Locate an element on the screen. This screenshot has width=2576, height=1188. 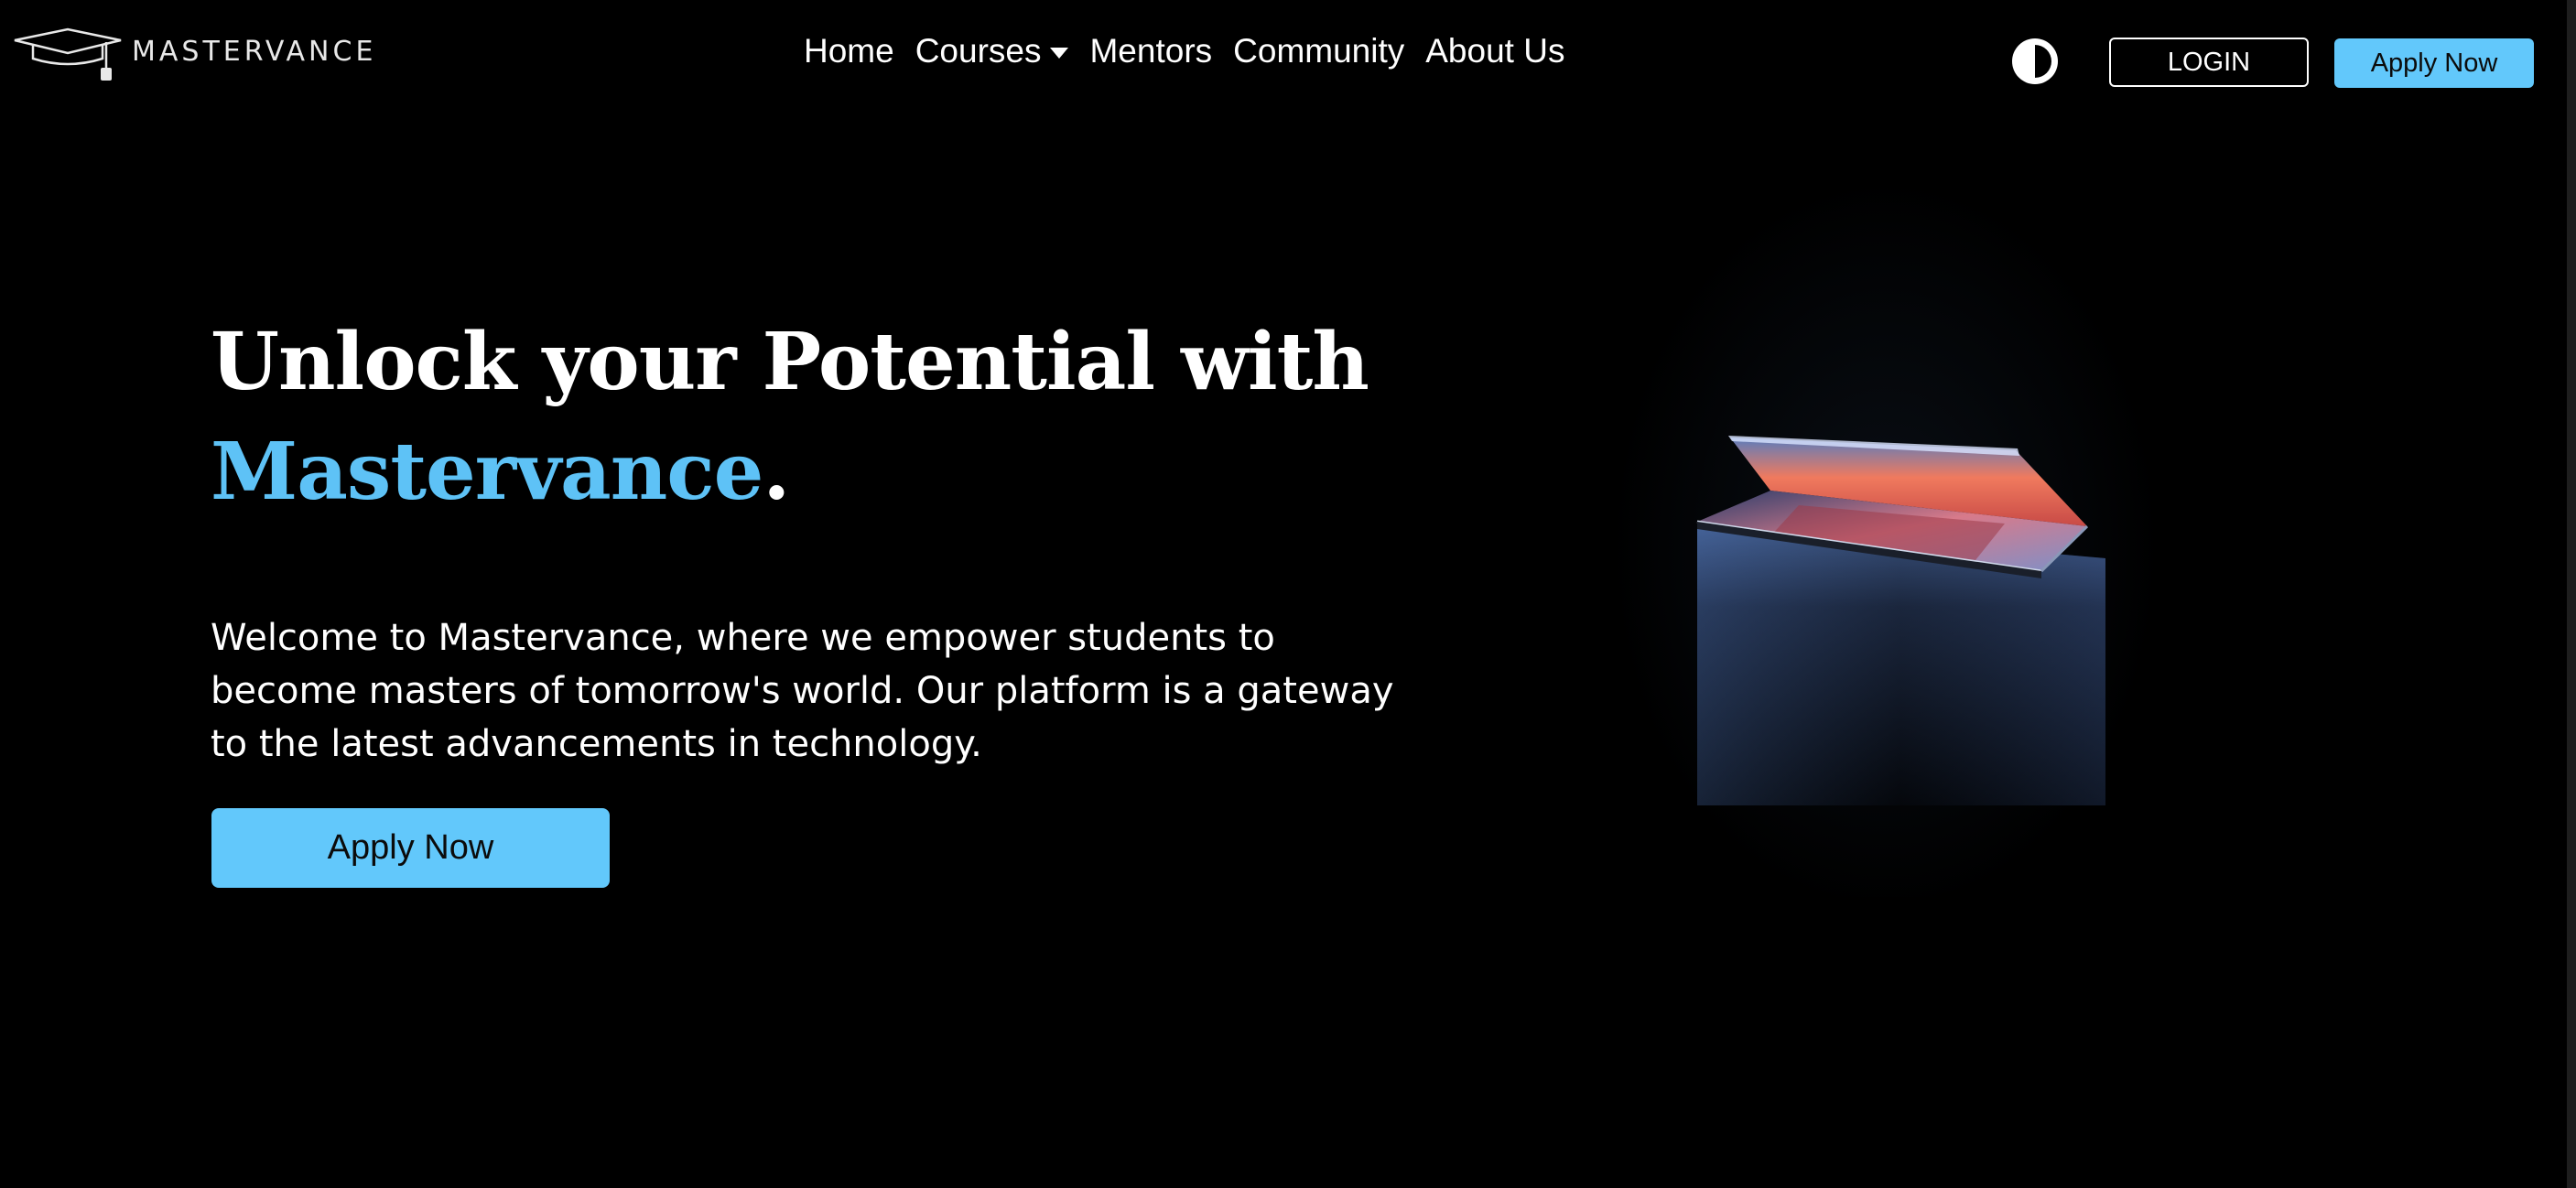
login-button: LOGIN is located at coordinates (2209, 62).